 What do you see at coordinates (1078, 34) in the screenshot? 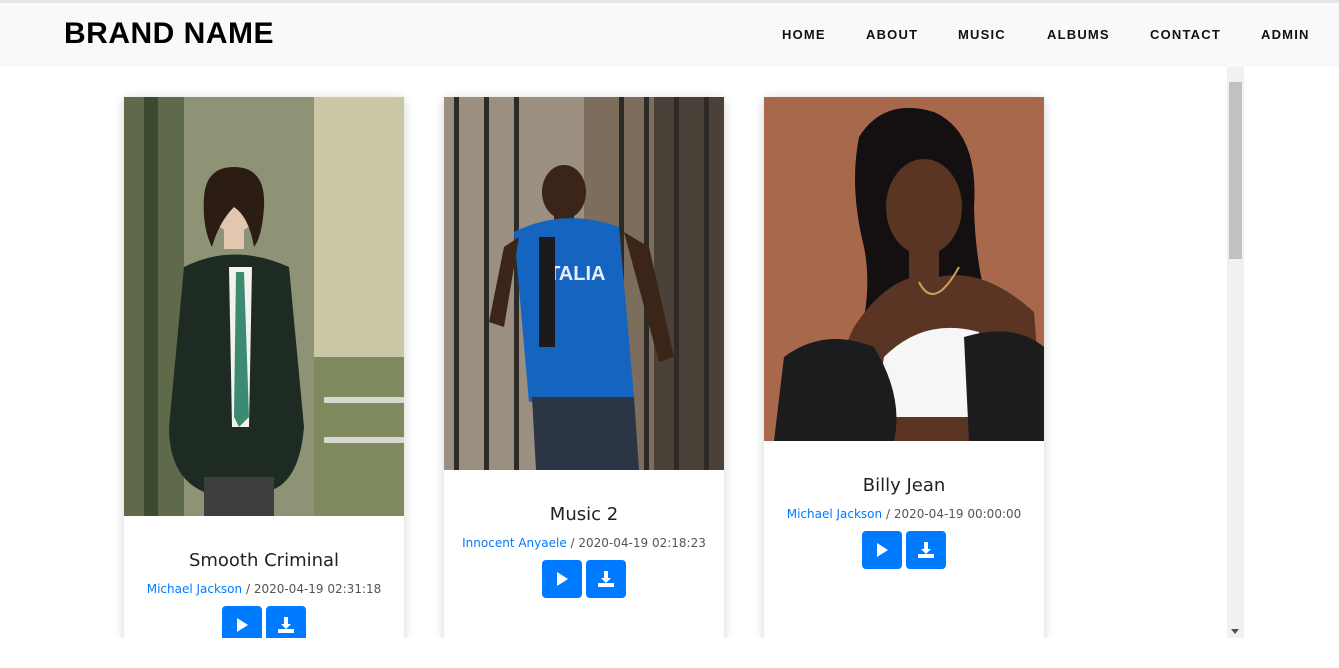
I see `nav-albums: ALBUMS` at bounding box center [1078, 34].